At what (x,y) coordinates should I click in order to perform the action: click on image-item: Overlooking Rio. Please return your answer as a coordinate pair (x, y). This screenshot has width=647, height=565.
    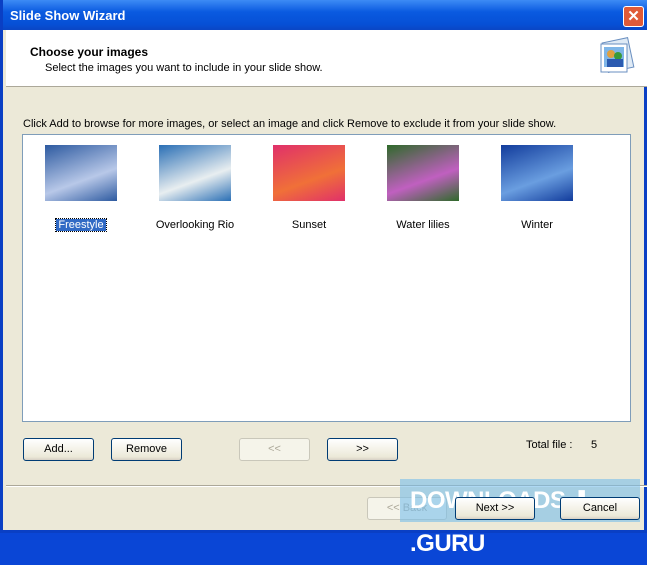
    Looking at the image, I should click on (195, 188).